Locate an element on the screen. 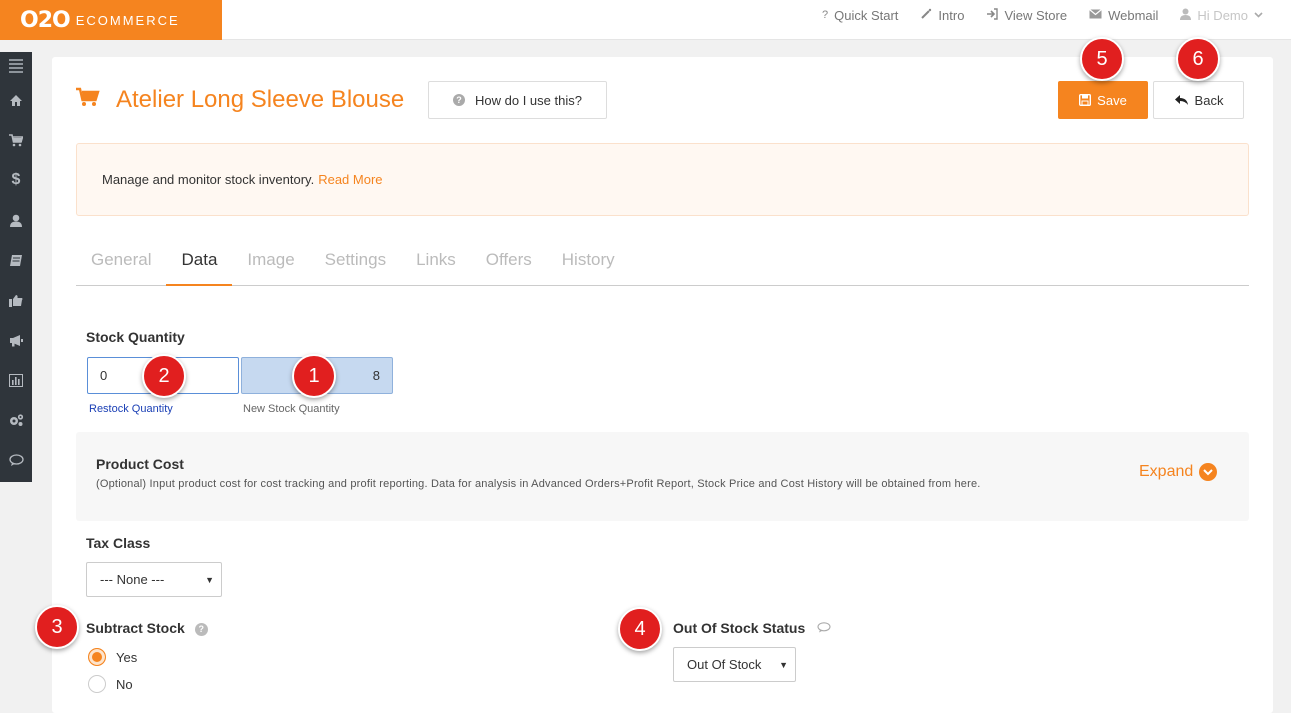 Image resolution: width=1291 pixels, height=713 pixels. megaphone-icon is located at coordinates (16, 340).